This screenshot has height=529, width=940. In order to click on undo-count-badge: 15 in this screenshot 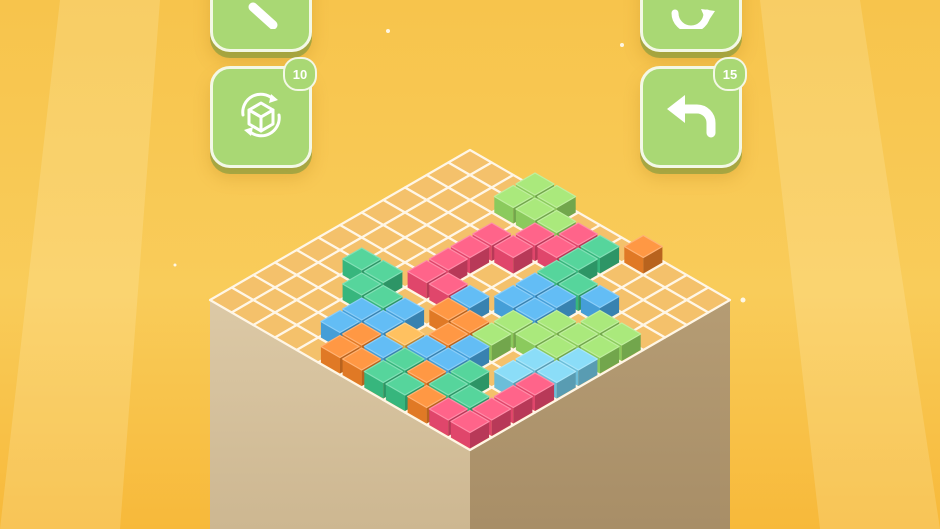, I will do `click(730, 74)`.